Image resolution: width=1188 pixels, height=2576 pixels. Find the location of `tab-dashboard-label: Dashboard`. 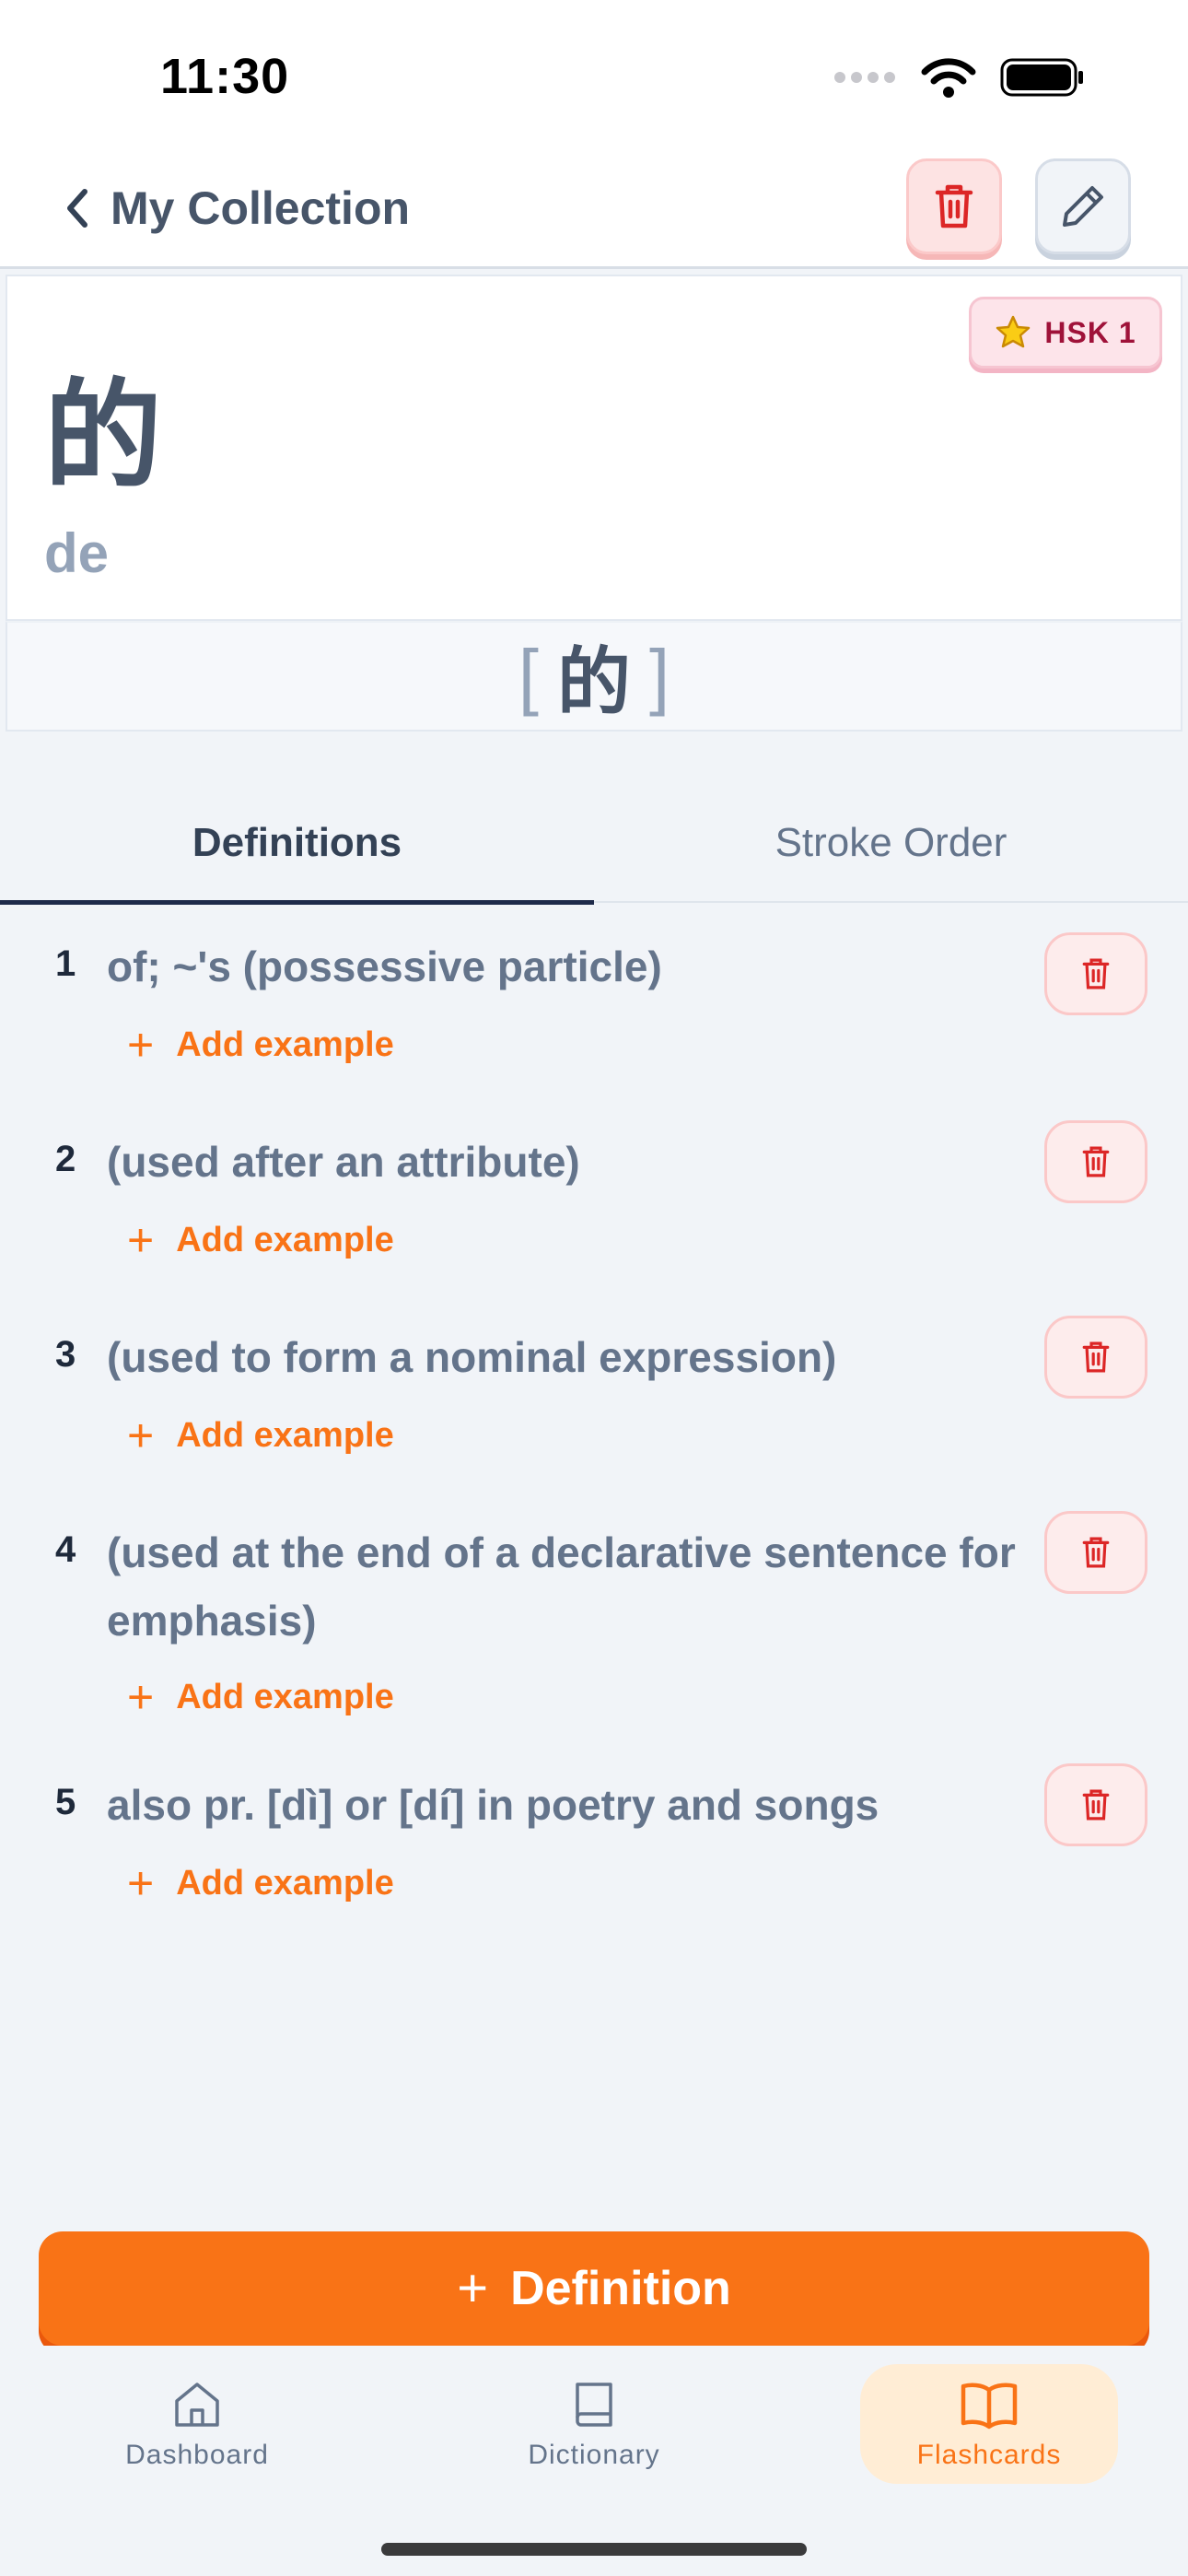

tab-dashboard-label: Dashboard is located at coordinates (197, 2455).